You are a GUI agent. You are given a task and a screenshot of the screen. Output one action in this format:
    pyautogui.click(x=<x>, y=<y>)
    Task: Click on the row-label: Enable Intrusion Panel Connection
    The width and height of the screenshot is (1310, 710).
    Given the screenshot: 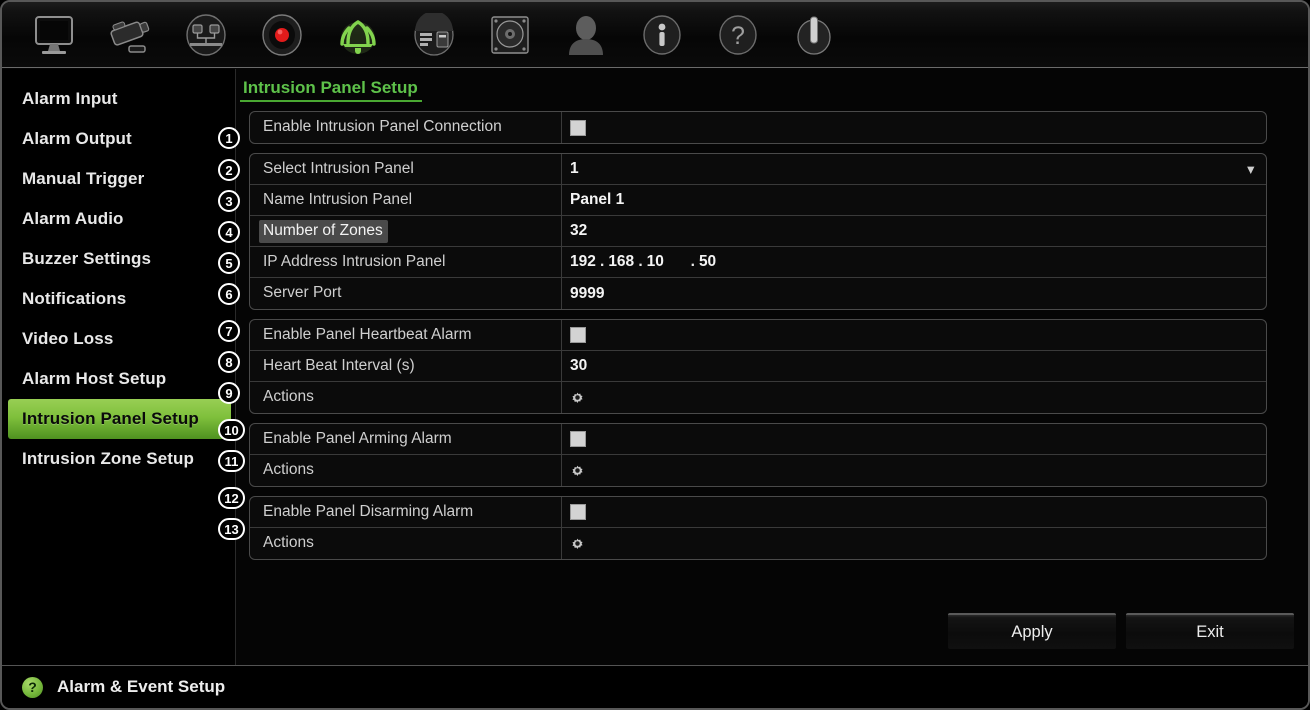 What is the action you would take?
    pyautogui.click(x=406, y=127)
    